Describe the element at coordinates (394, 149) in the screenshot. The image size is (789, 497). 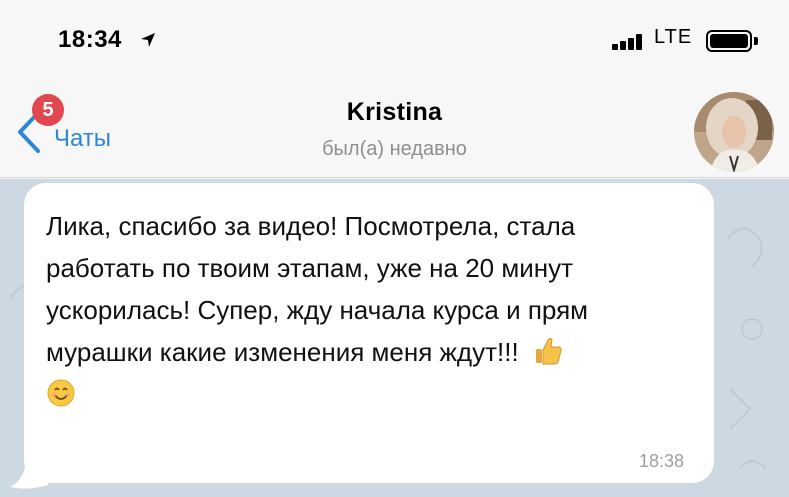
I see `last-seen-status: был(а) недавно` at that location.